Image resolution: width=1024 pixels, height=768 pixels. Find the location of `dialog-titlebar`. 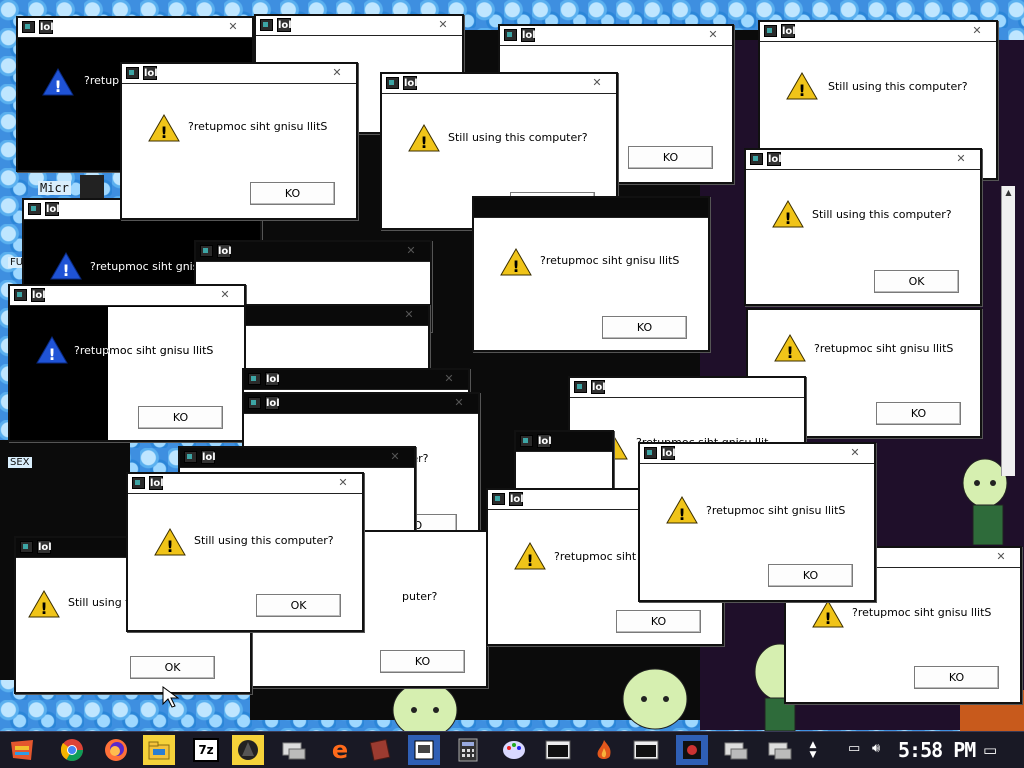

dialog-titlebar is located at coordinates (591, 208).